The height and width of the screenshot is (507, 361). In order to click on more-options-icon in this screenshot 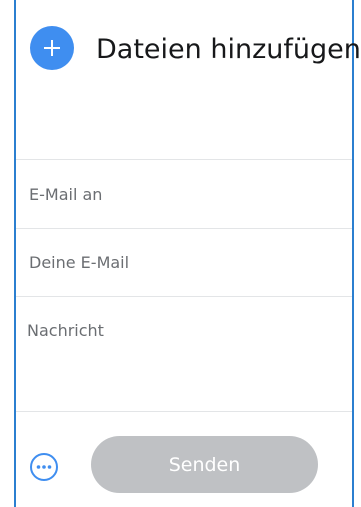, I will do `click(44, 467)`.